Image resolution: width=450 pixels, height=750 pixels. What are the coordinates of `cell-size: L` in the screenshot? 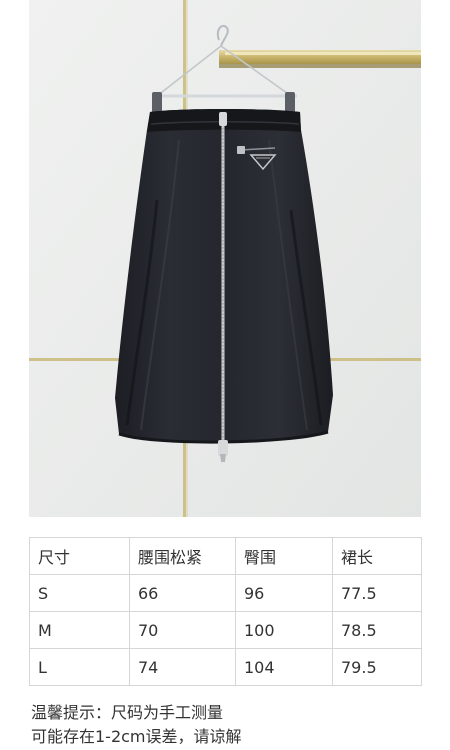 It's located at (79, 667).